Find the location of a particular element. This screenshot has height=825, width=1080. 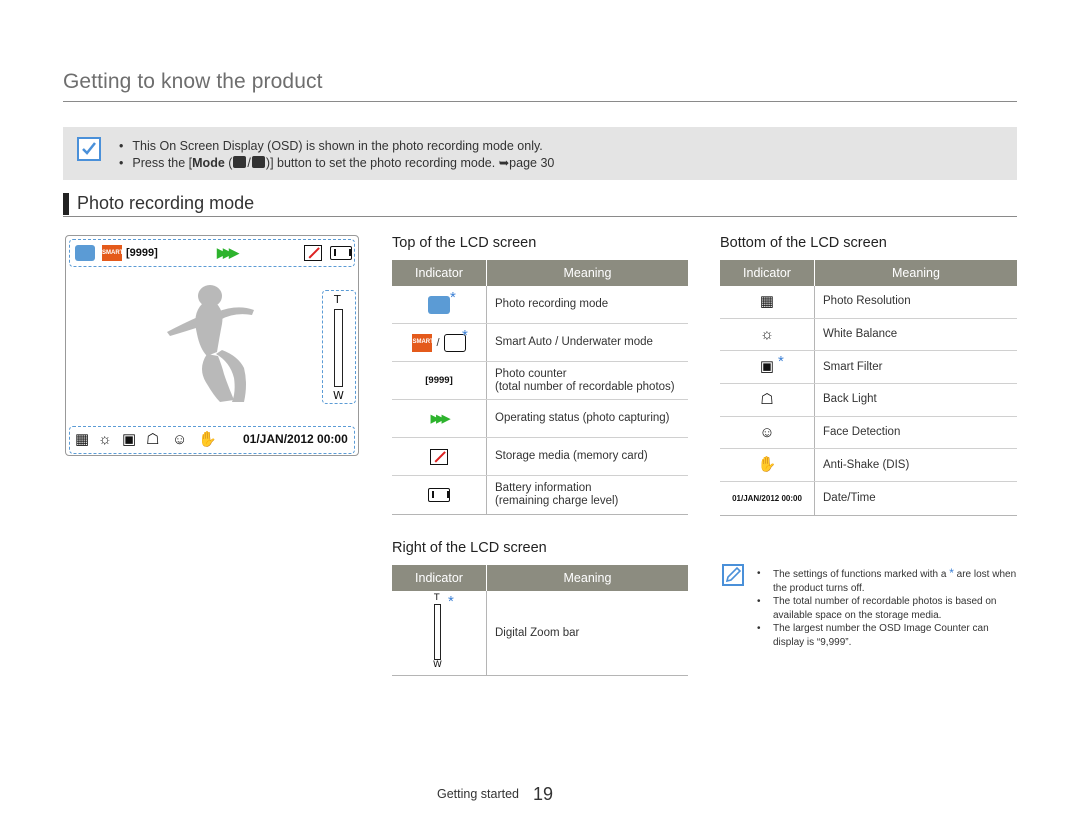

meaning-cell: Storage media (memory card) is located at coordinates (571, 456).